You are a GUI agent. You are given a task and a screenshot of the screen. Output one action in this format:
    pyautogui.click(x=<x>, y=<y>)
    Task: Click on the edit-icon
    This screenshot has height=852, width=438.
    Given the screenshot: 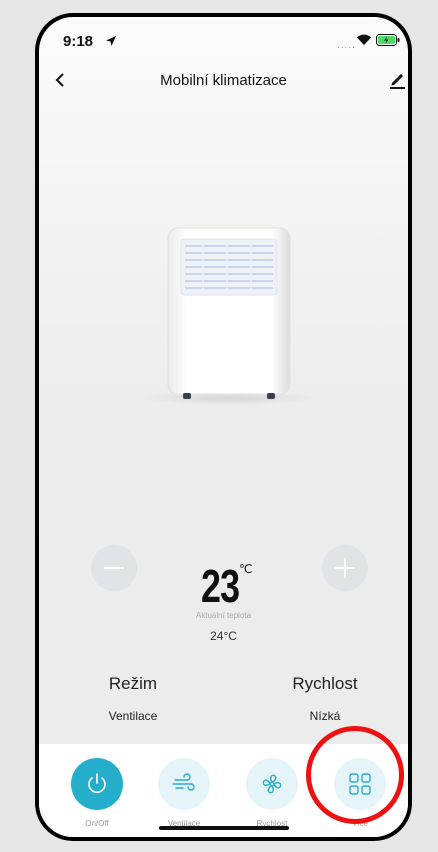 What is the action you would take?
    pyautogui.click(x=397, y=80)
    